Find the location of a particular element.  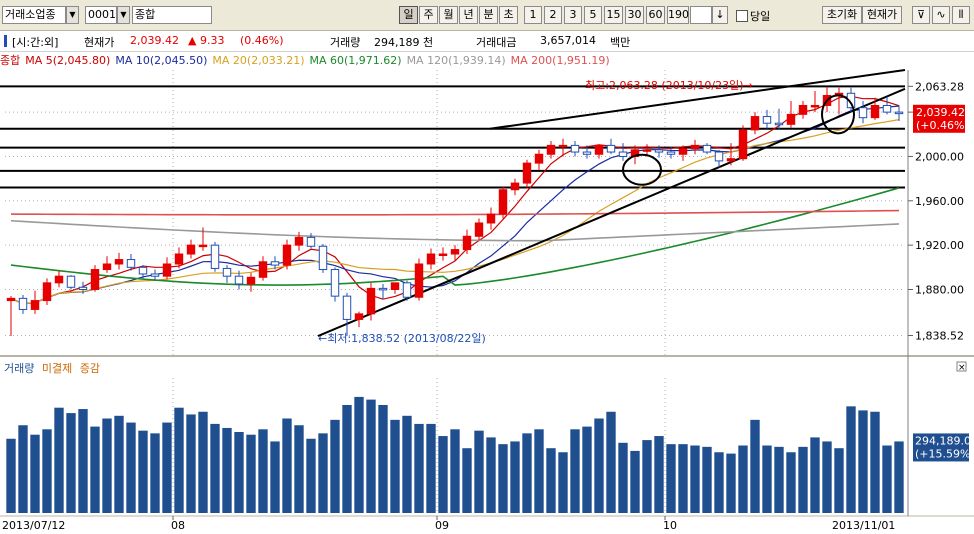

high-annotation: 최고:2,063.28 (2013/10/23일)→ is located at coordinates (669, 85).